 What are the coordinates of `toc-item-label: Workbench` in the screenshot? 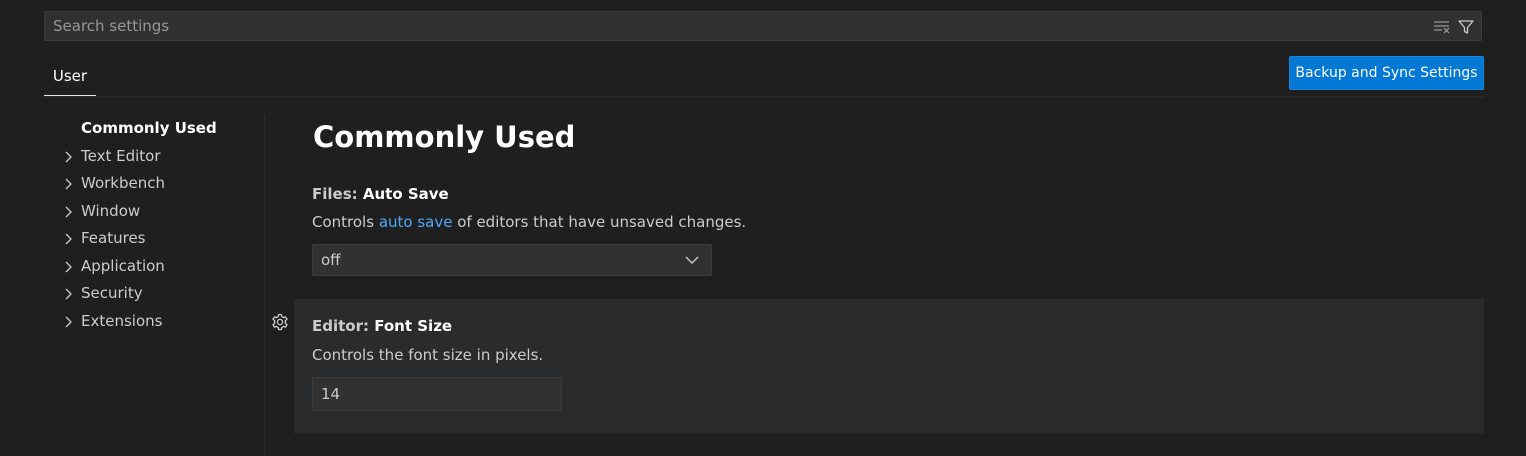 It's located at (123, 183).